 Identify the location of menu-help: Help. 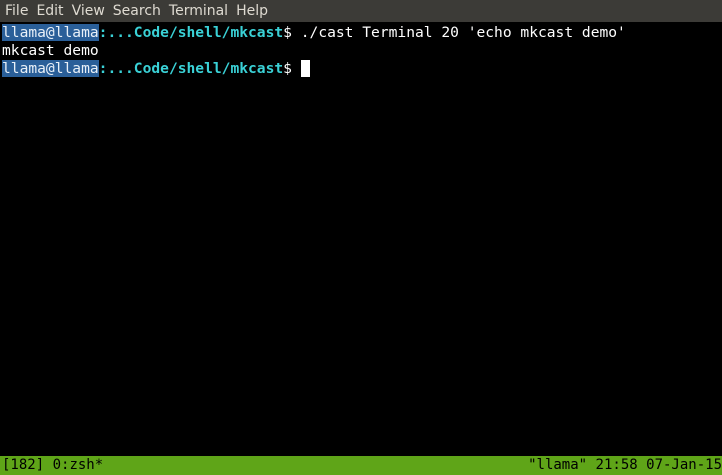
(252, 11).